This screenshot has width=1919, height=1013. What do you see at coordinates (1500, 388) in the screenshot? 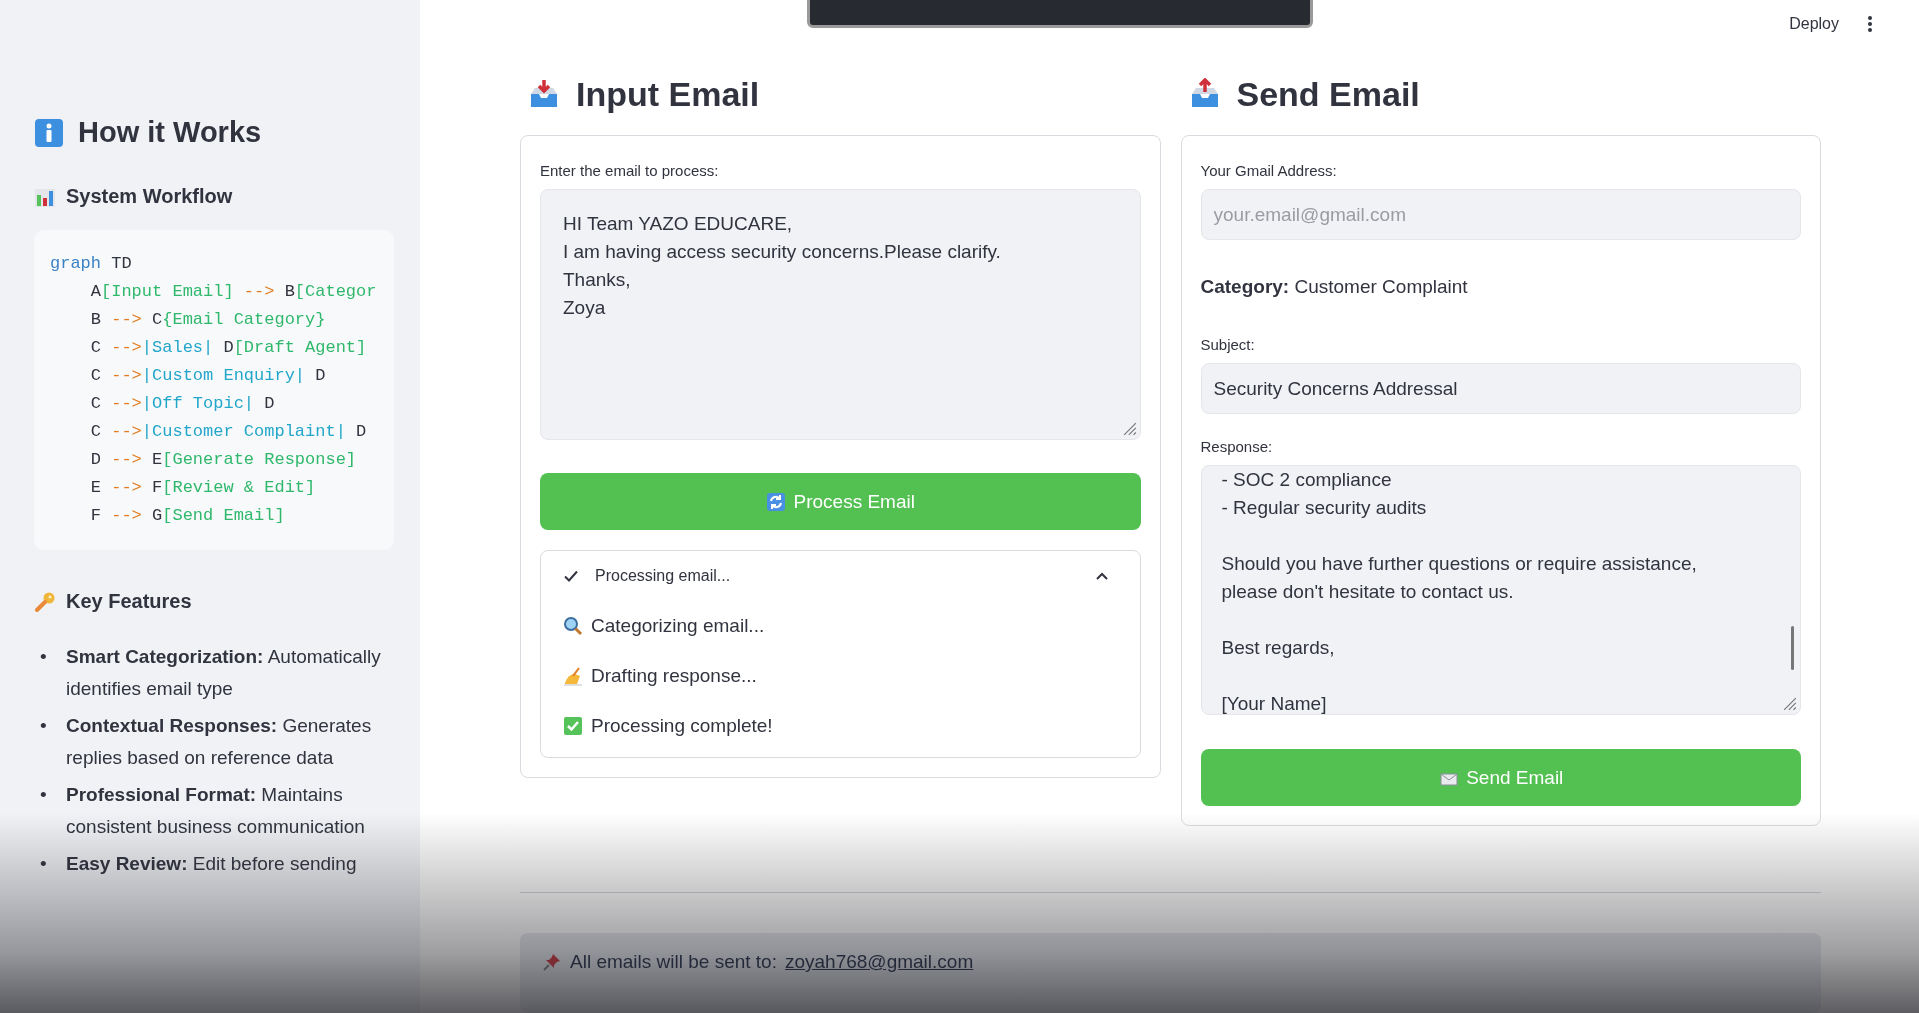
I see `subject-input: Security Concerns Addressal` at bounding box center [1500, 388].